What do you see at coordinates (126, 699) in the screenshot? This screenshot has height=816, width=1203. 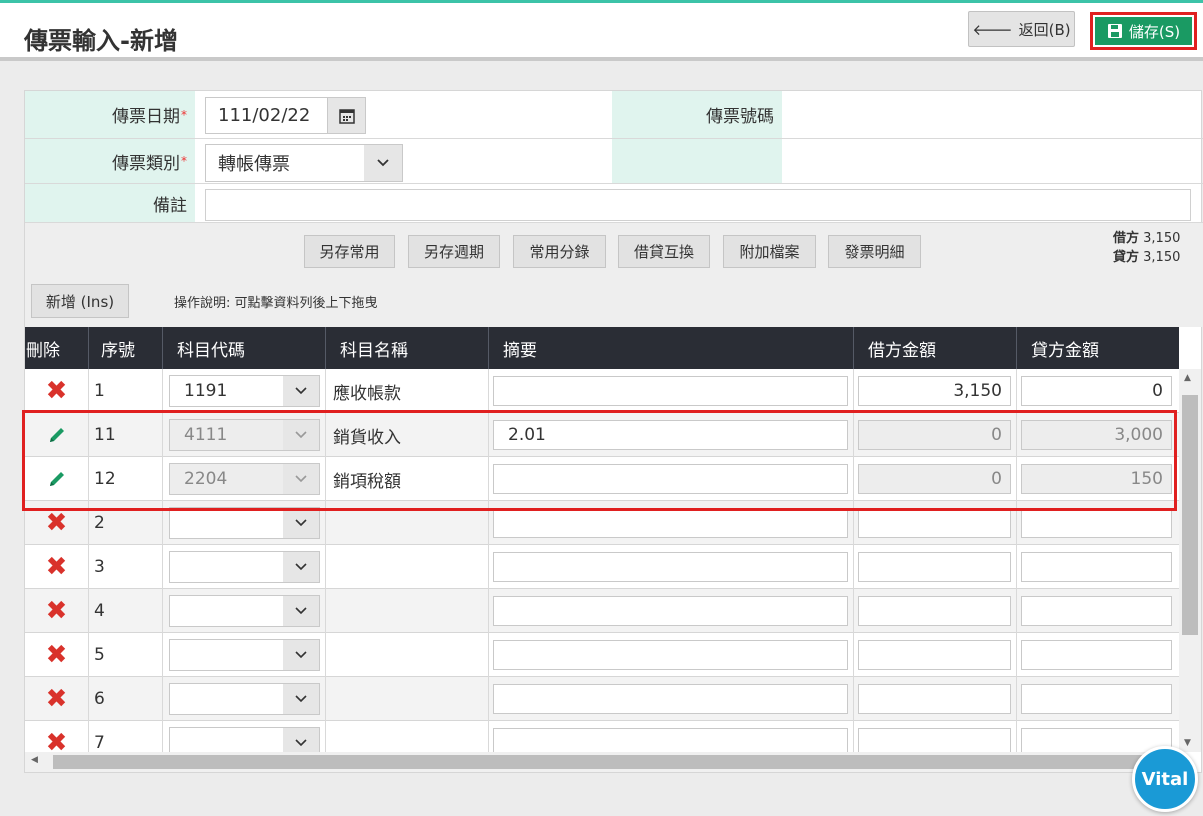 I see `row-seq: 6` at bounding box center [126, 699].